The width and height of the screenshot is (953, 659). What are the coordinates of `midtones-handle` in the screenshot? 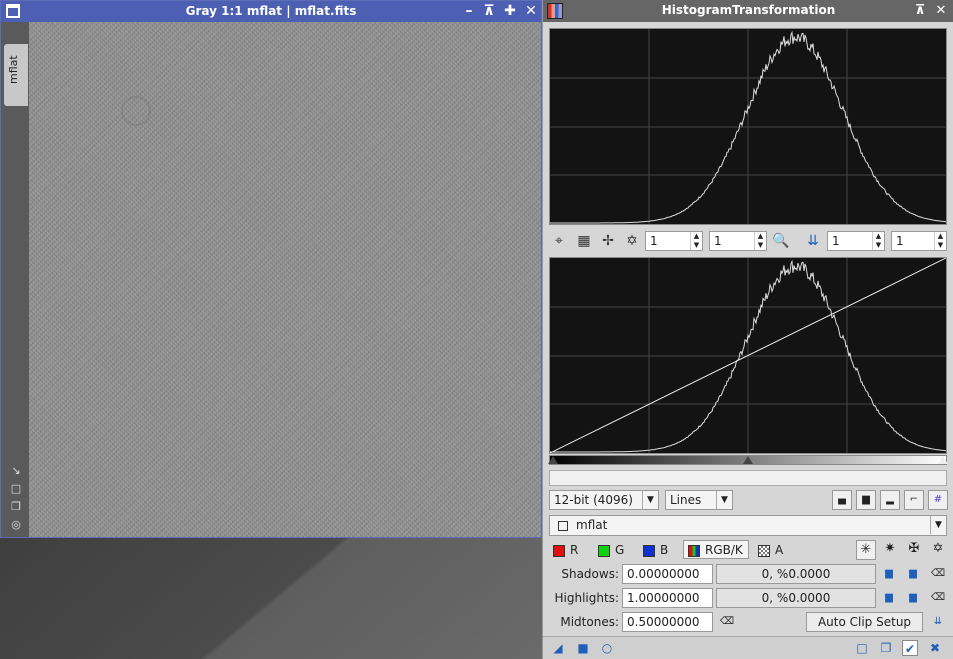 It's located at (748, 460).